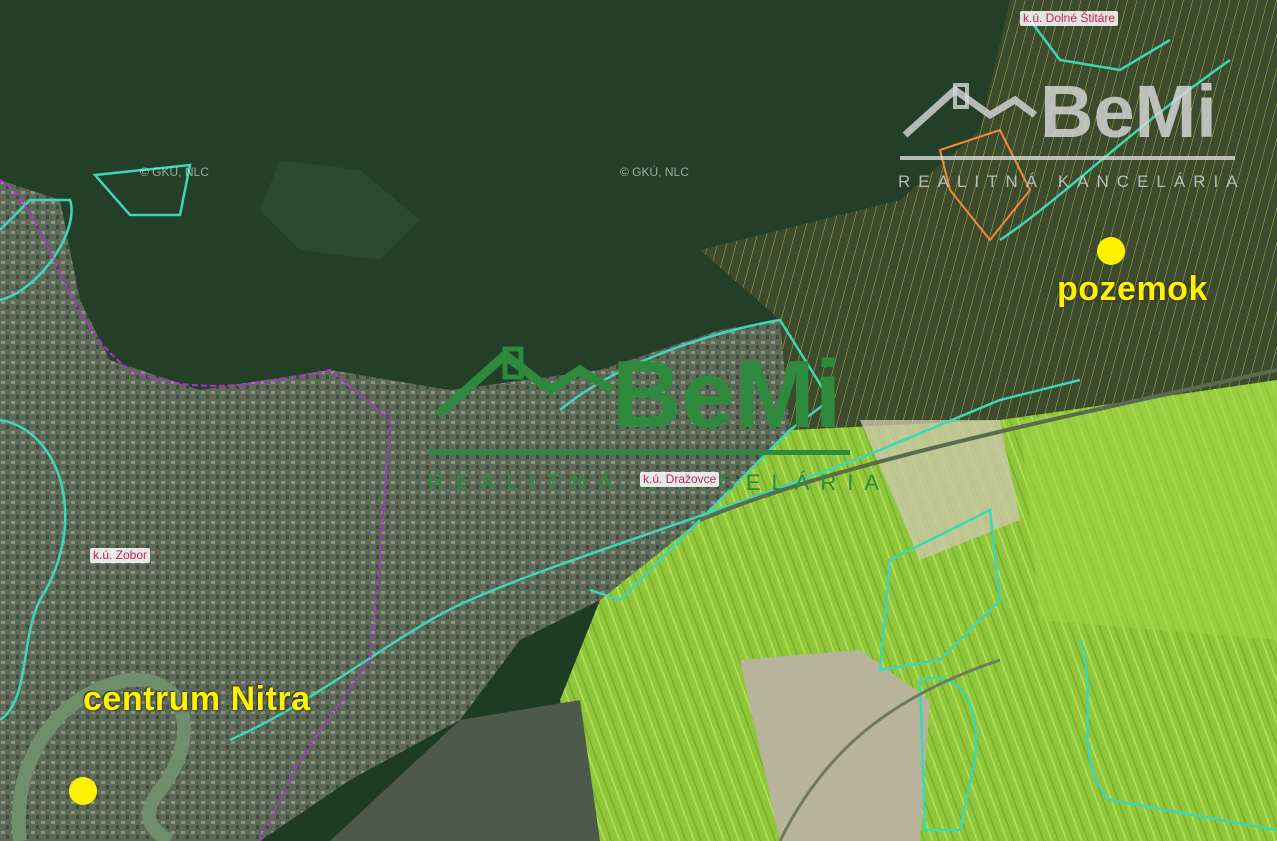 The height and width of the screenshot is (841, 1277). Describe the element at coordinates (1111, 251) in the screenshot. I see `pozemok-marker-icon` at that location.